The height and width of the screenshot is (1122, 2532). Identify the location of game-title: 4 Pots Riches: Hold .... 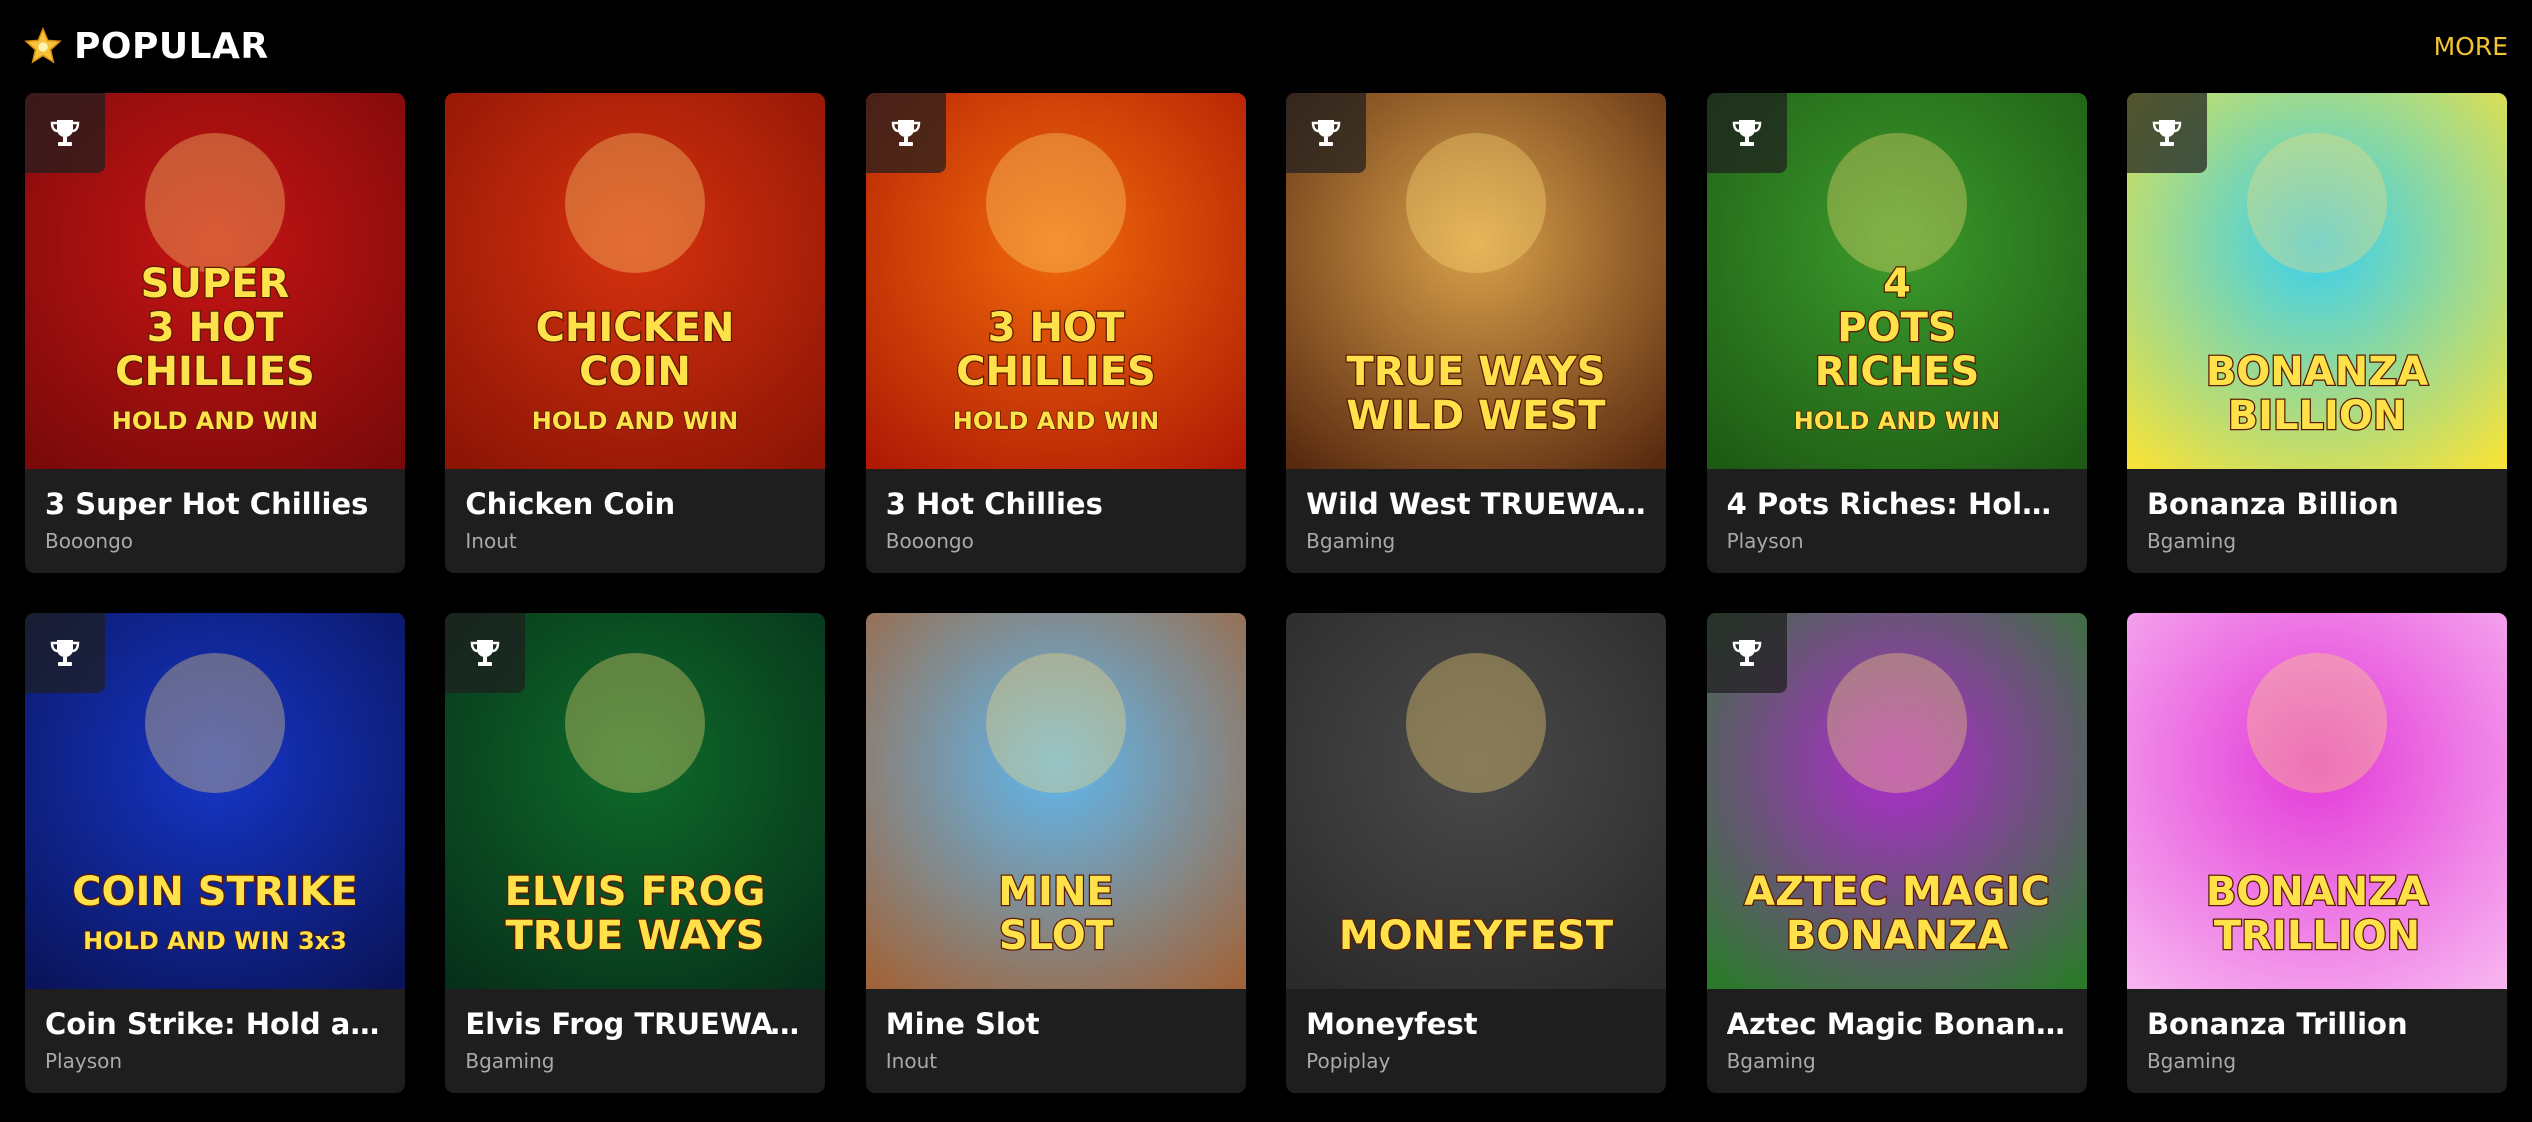
(1896, 504).